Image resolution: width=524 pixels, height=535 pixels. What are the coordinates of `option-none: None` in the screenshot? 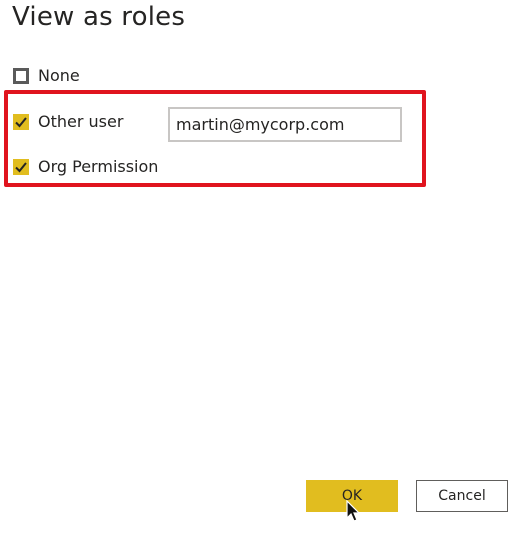 It's located at (46, 75).